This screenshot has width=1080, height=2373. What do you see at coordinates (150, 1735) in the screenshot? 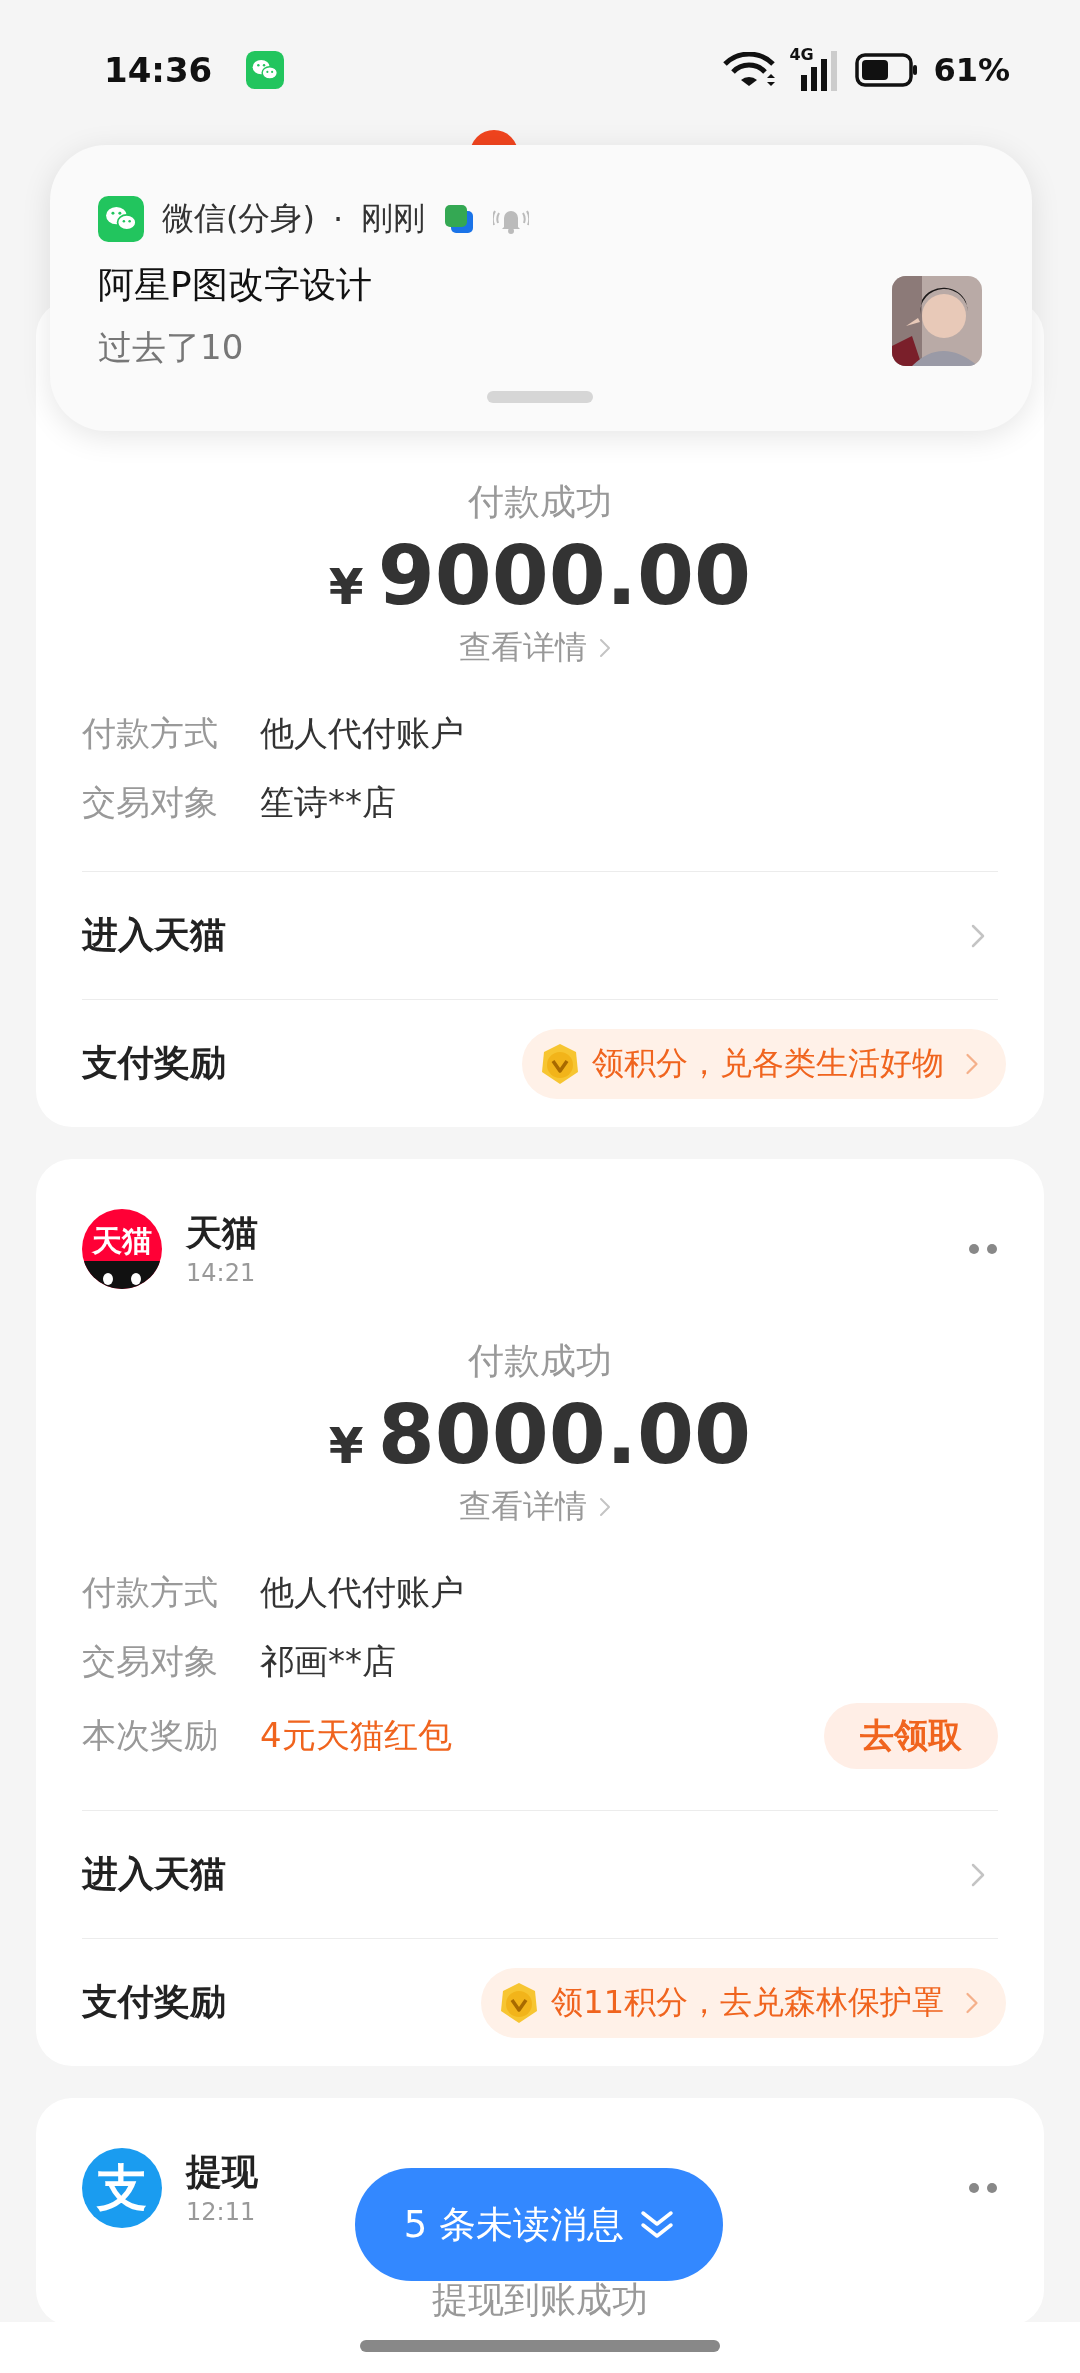
I see `field-label: 本次奖励` at bounding box center [150, 1735].